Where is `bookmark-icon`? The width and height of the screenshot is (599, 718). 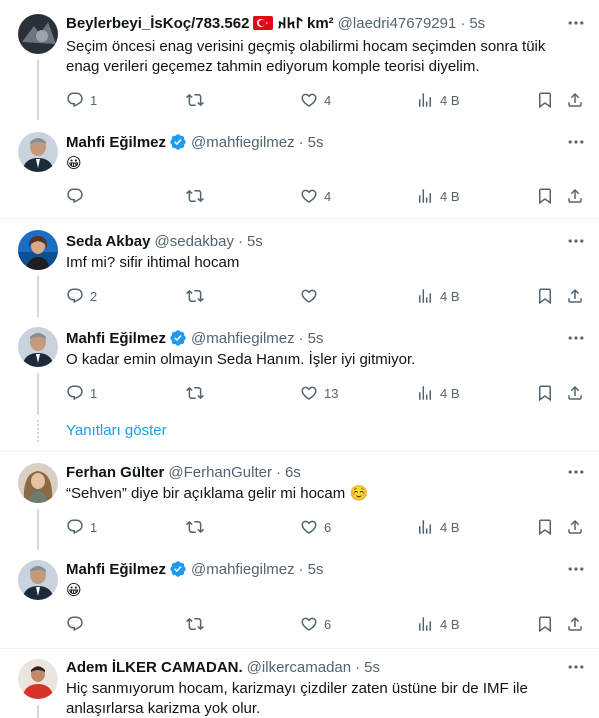
bookmark-icon is located at coordinates (545, 527).